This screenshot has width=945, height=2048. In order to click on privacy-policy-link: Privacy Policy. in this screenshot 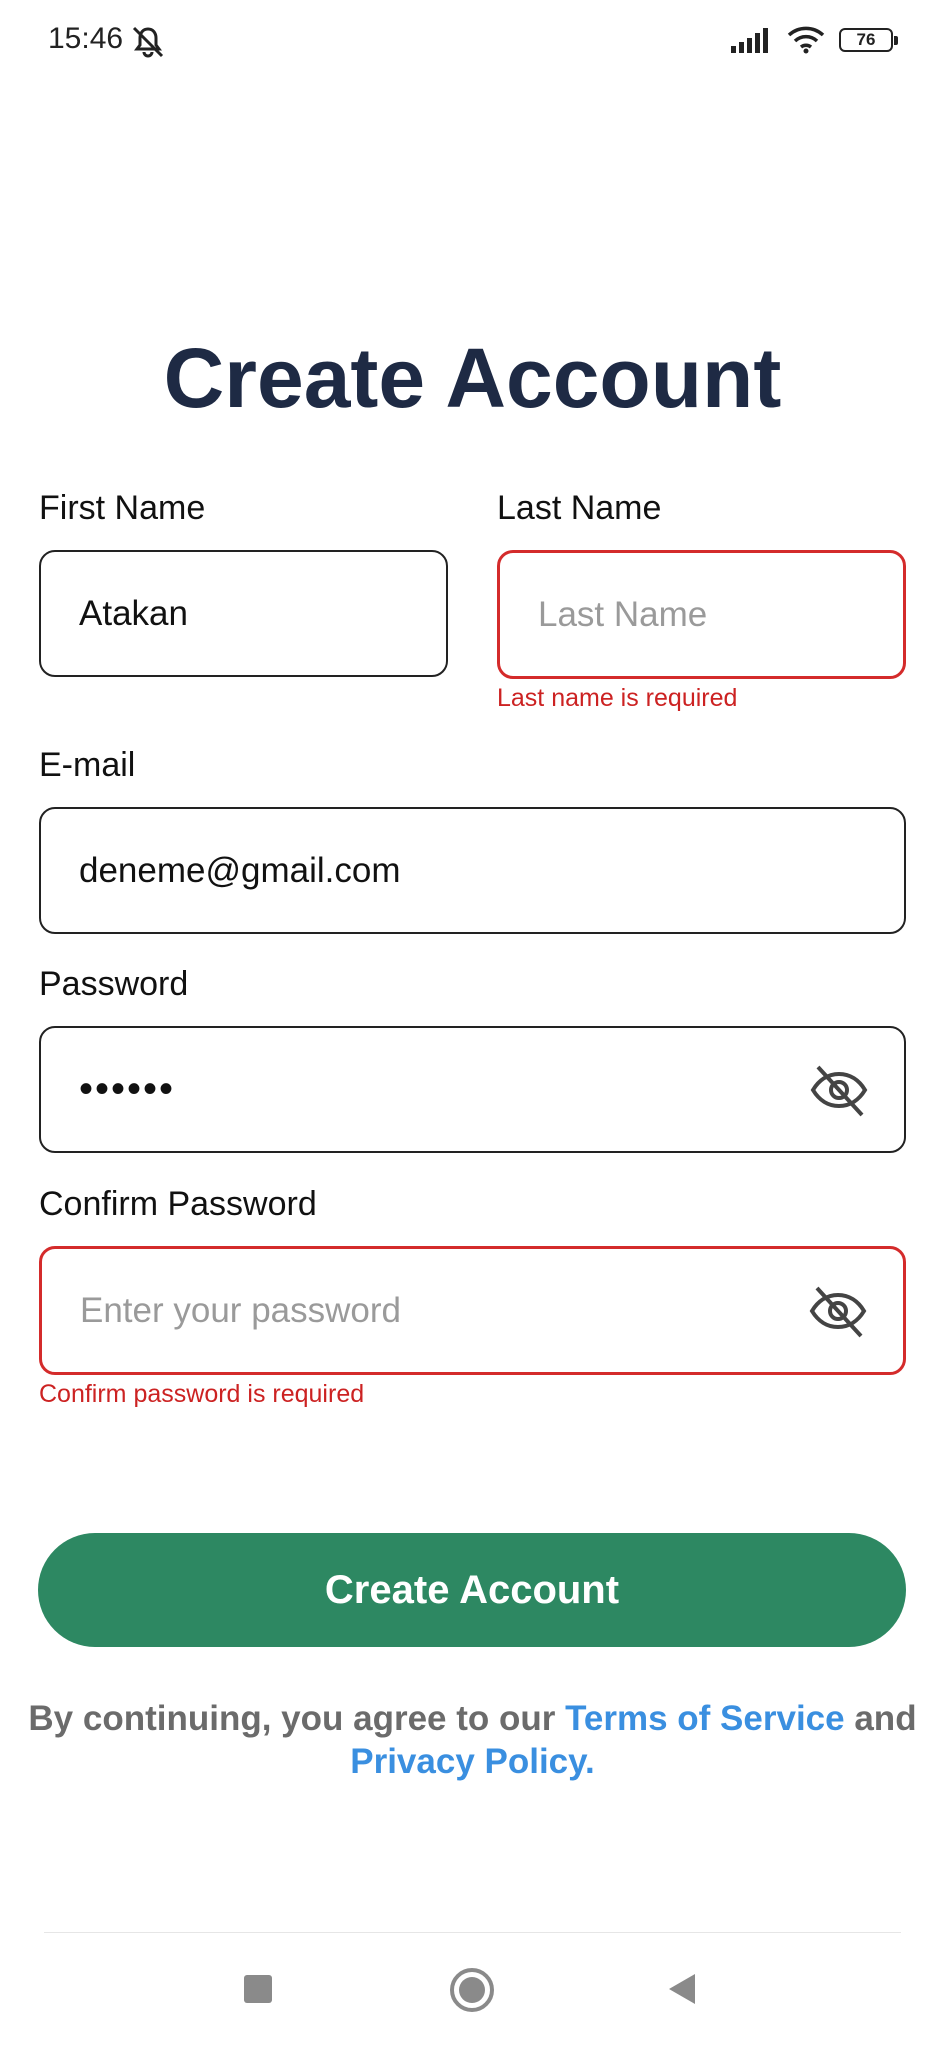, I will do `click(472, 1761)`.